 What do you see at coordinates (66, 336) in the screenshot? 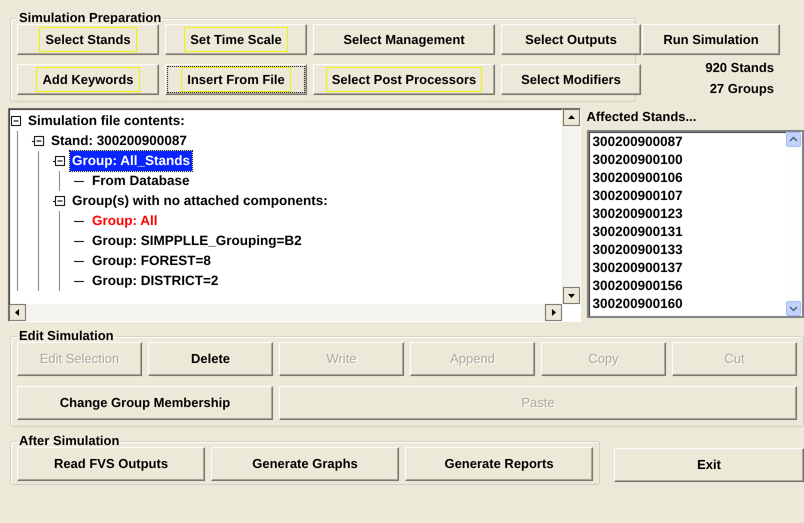
I see `section-title: Edit Simulation` at bounding box center [66, 336].